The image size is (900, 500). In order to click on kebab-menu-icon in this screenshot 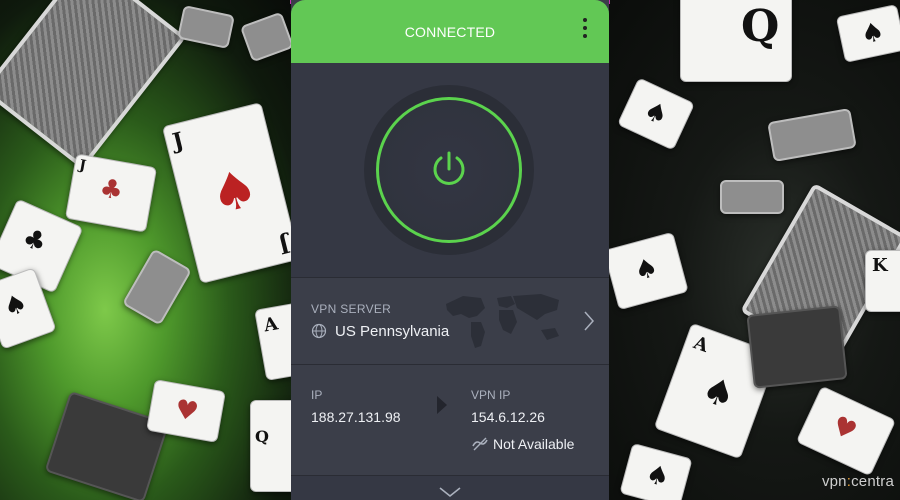, I will do `click(585, 31)`.